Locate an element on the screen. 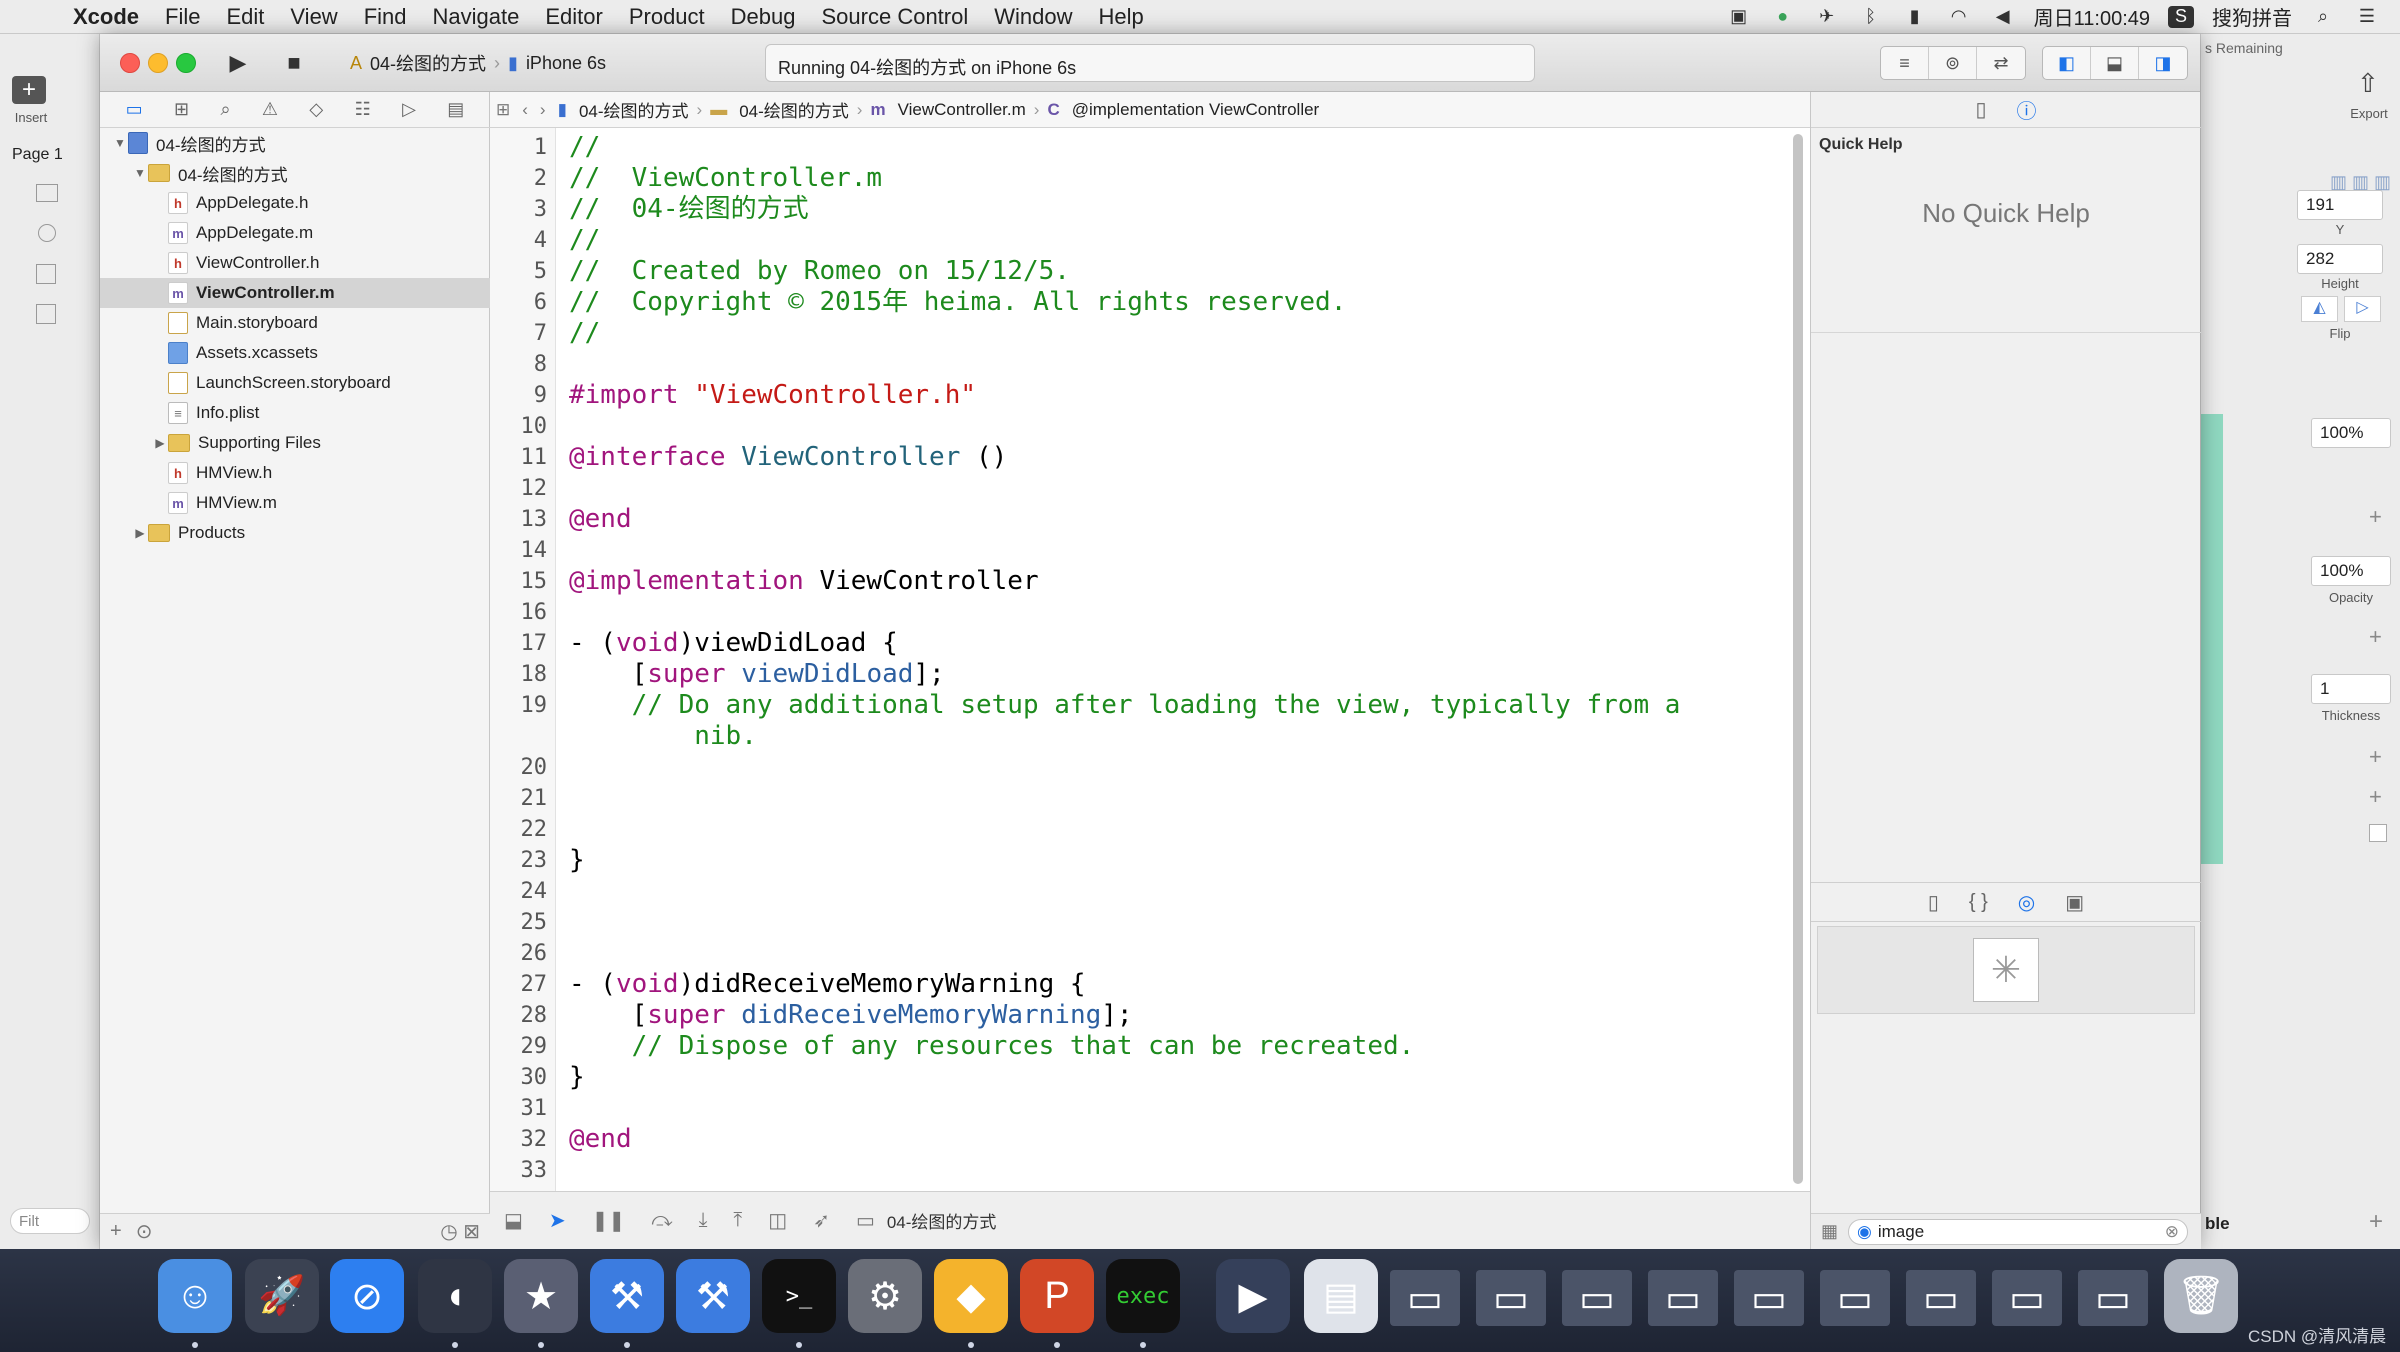 This screenshot has width=2400, height=1352. breakpoint-navigator-icon: ▷ is located at coordinates (409, 109).